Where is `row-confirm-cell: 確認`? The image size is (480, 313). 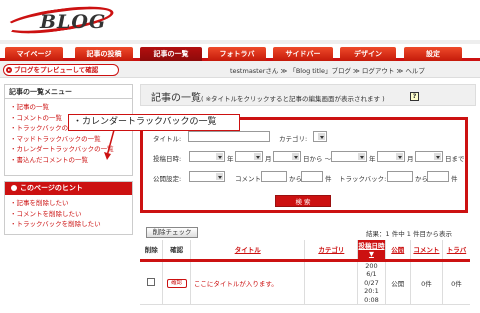
row-confirm-cell: 確認 is located at coordinates (176, 282).